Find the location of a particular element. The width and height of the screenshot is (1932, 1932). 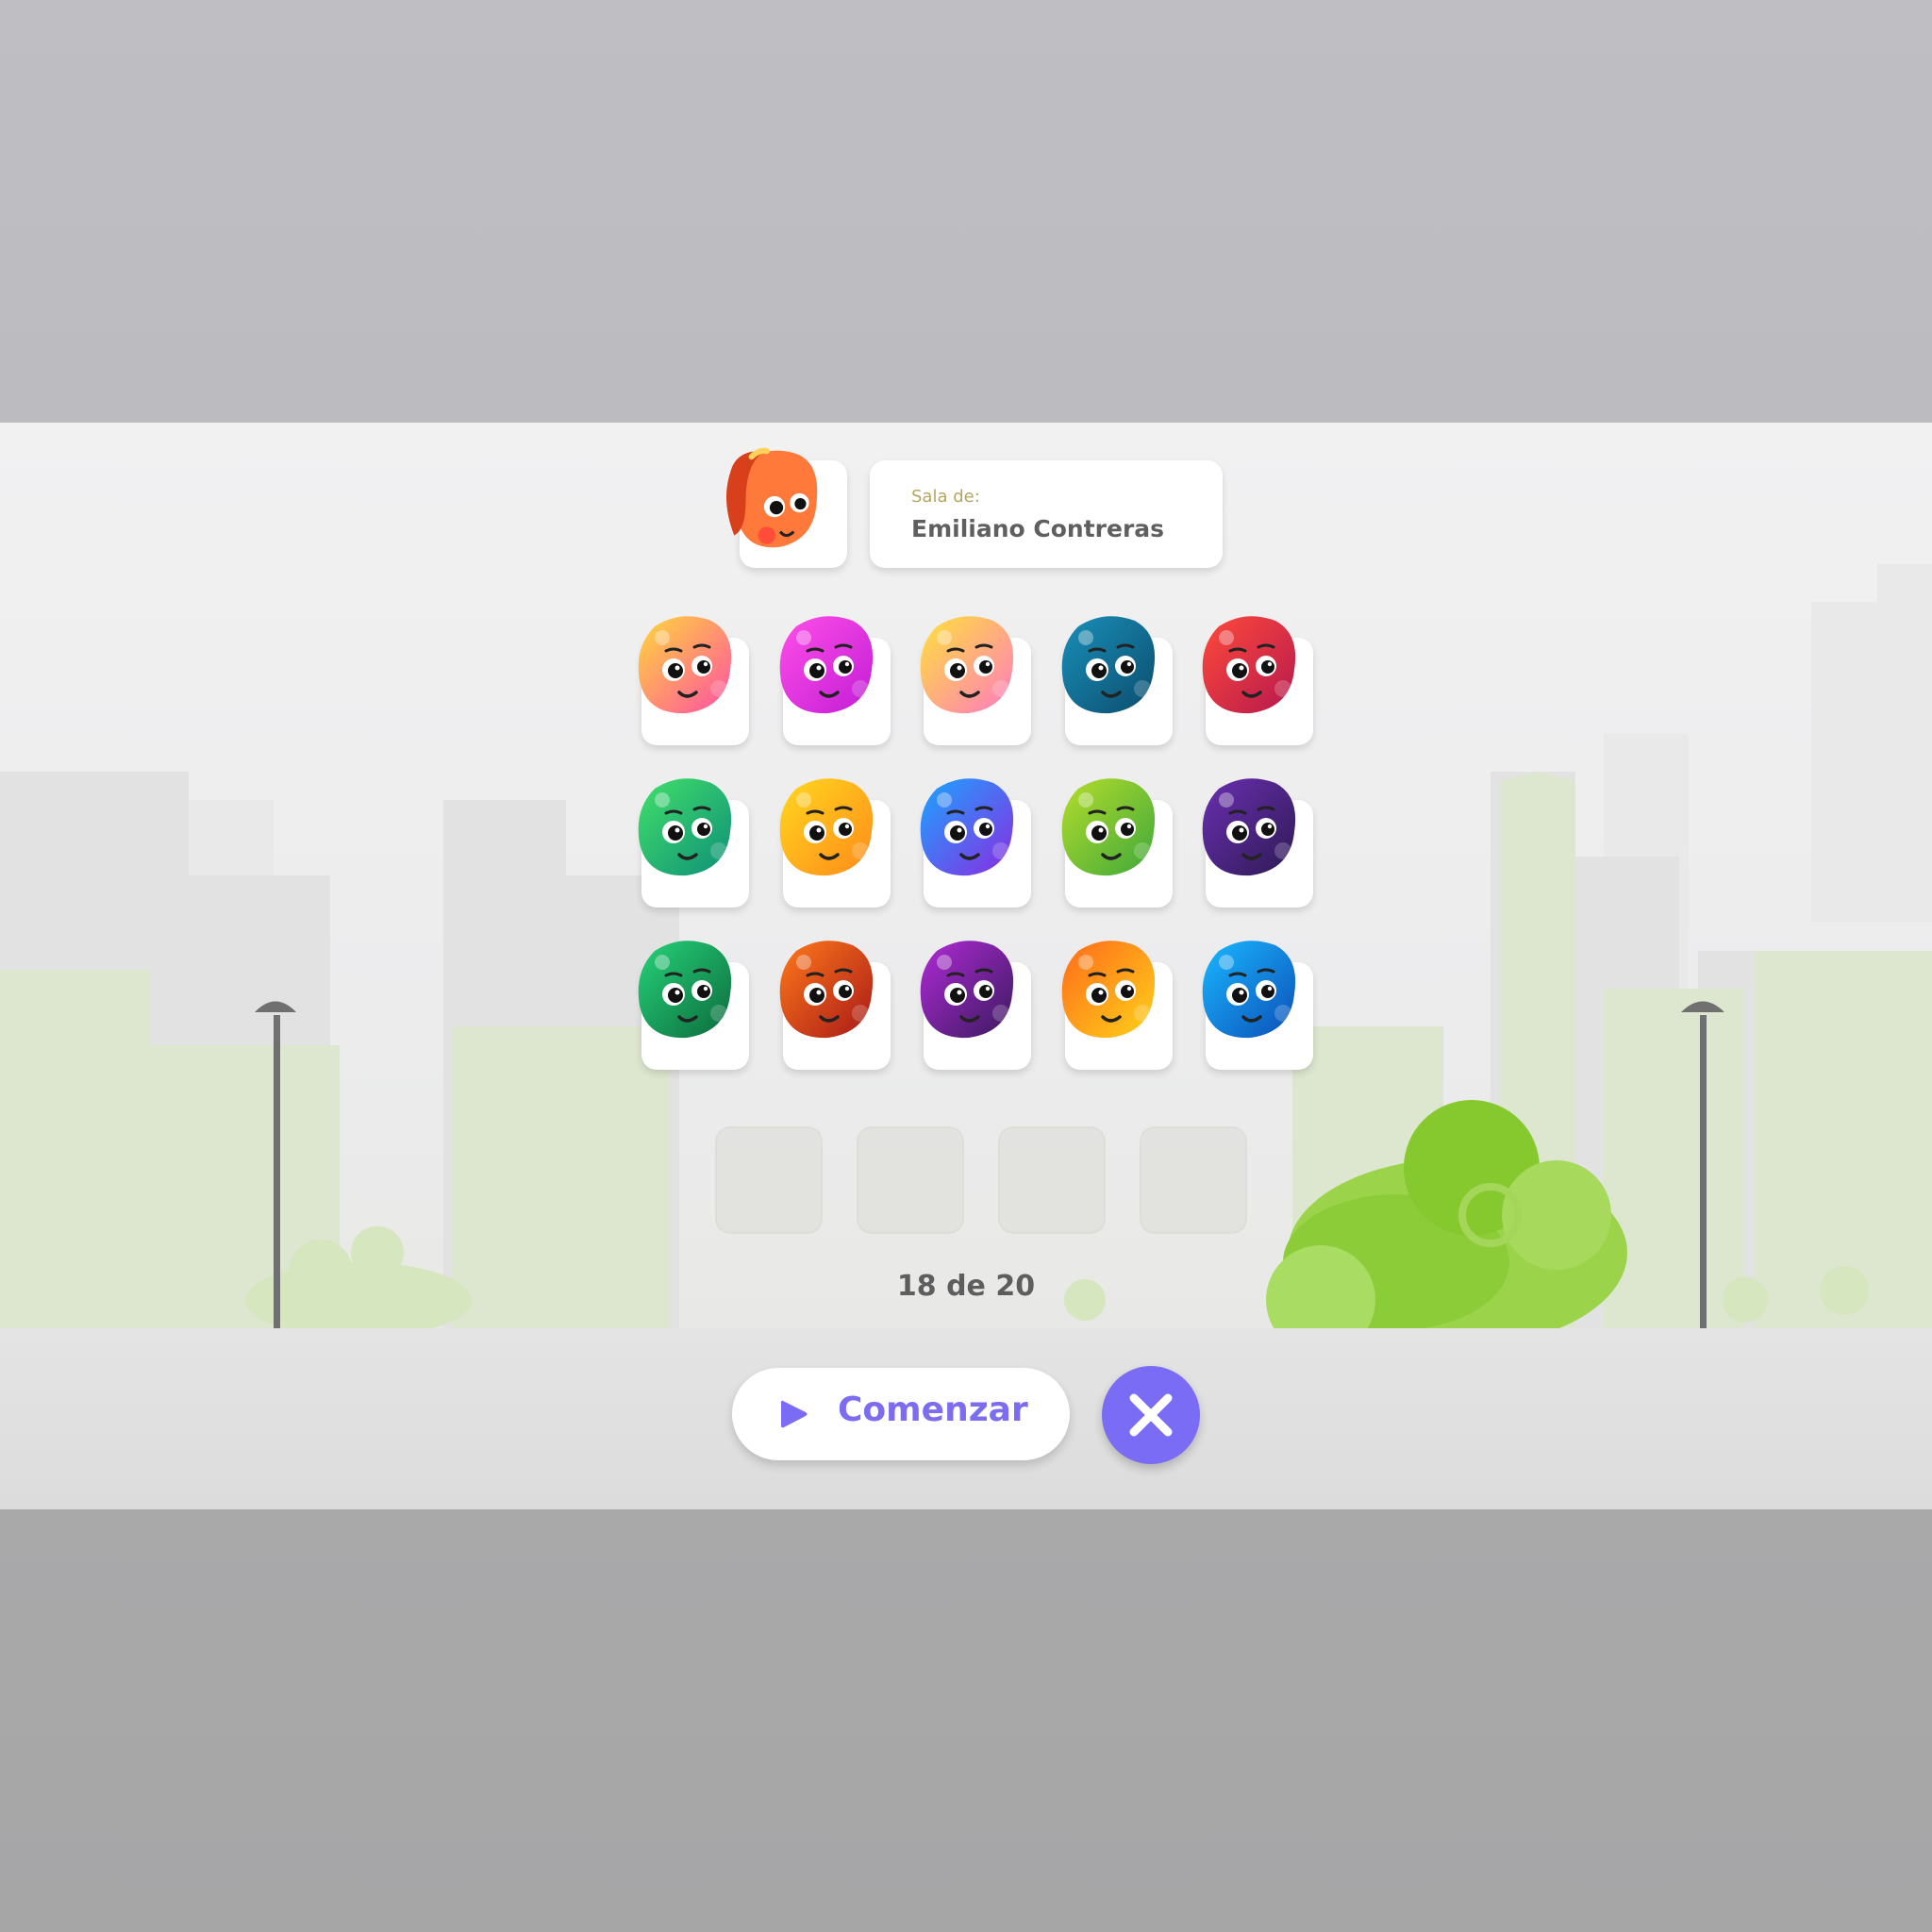

red-orange-blob-avatar is located at coordinates (827, 990).